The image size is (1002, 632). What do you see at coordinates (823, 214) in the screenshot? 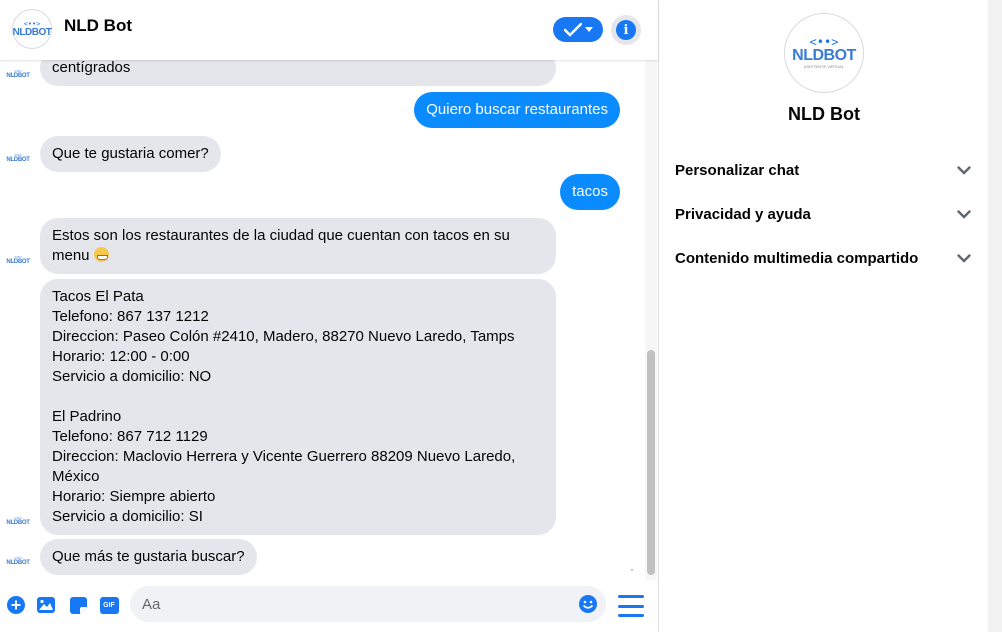
I see `section-privacidad-ayuda: Privacidad y ayuda` at bounding box center [823, 214].